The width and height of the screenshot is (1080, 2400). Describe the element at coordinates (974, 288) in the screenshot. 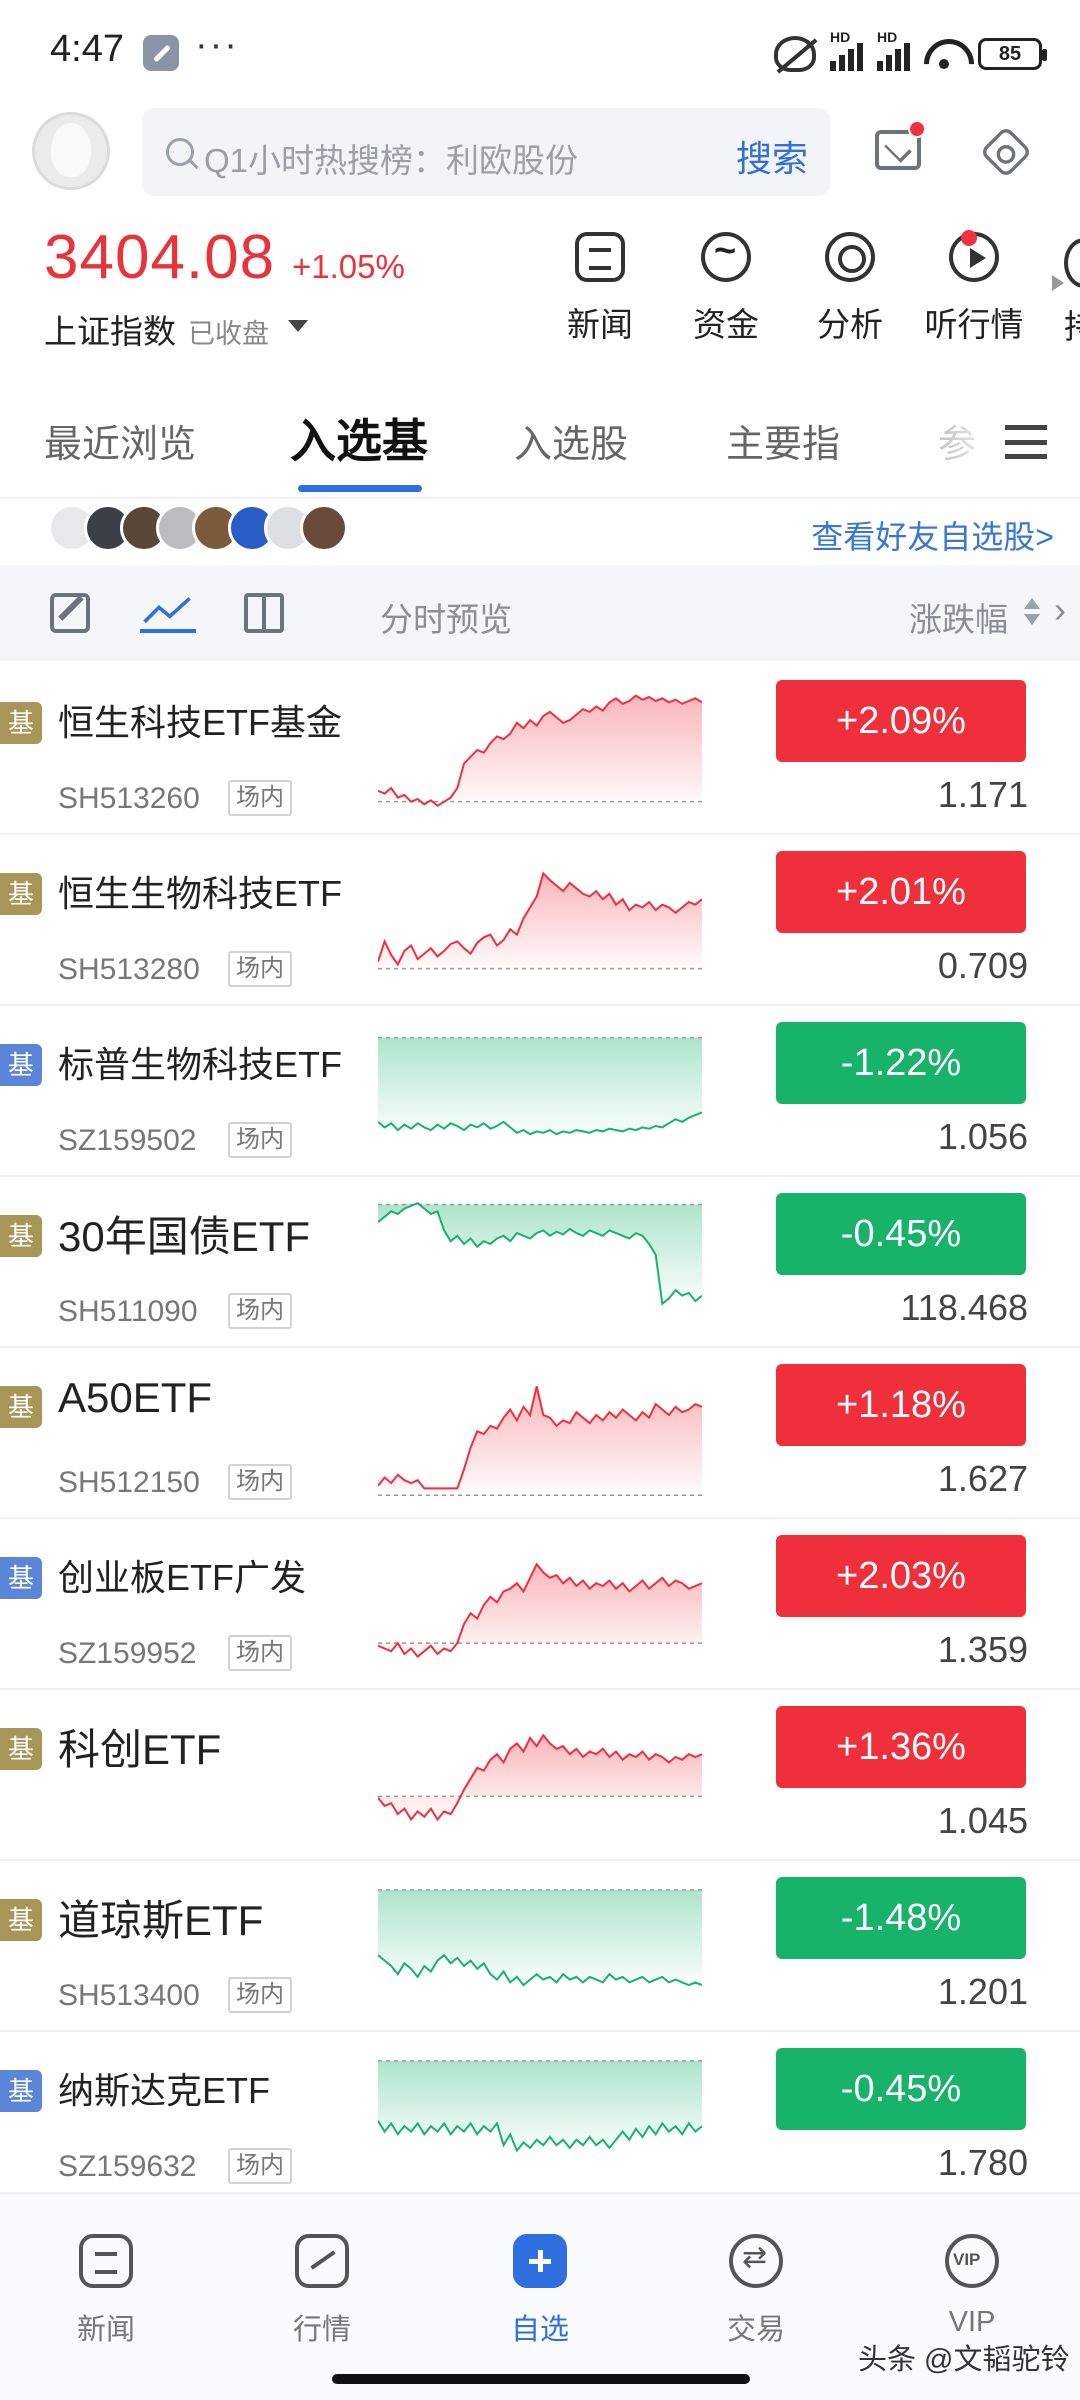

I see `quick-nav-listen: 听行情` at that location.